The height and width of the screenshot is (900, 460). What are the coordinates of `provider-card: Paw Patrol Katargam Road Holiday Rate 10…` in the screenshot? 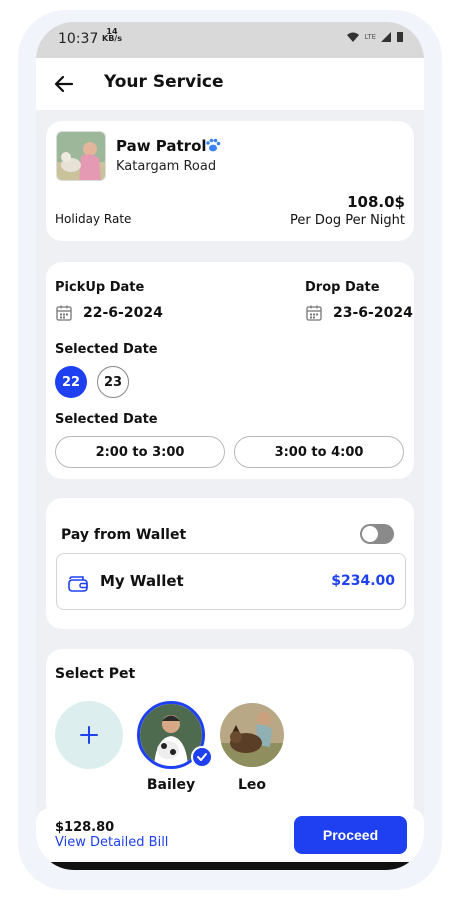 It's located at (230, 181).